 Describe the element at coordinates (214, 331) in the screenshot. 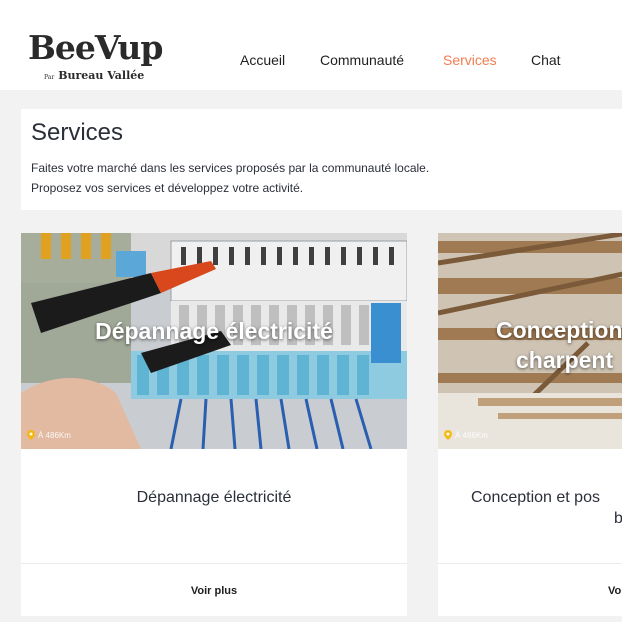

I see `image-title: Dépannage électricité` at that location.